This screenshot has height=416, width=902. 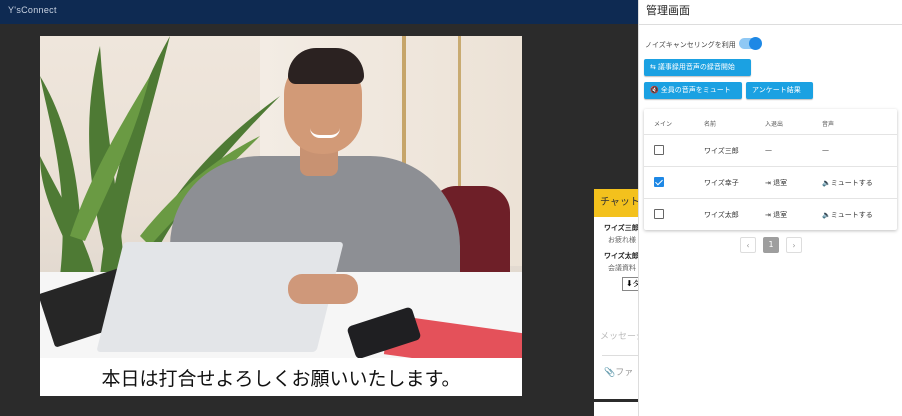 I want to click on mute-icon: 🔇, so click(x=654, y=90).